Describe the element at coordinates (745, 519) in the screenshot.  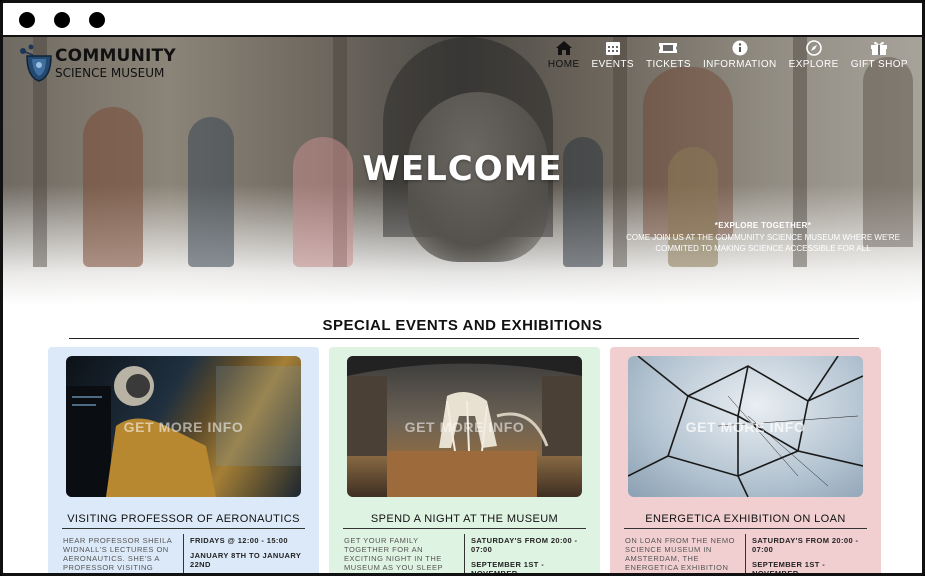
I see `event-title: ENERGETICA EXHIBITION ON LOAN` at that location.